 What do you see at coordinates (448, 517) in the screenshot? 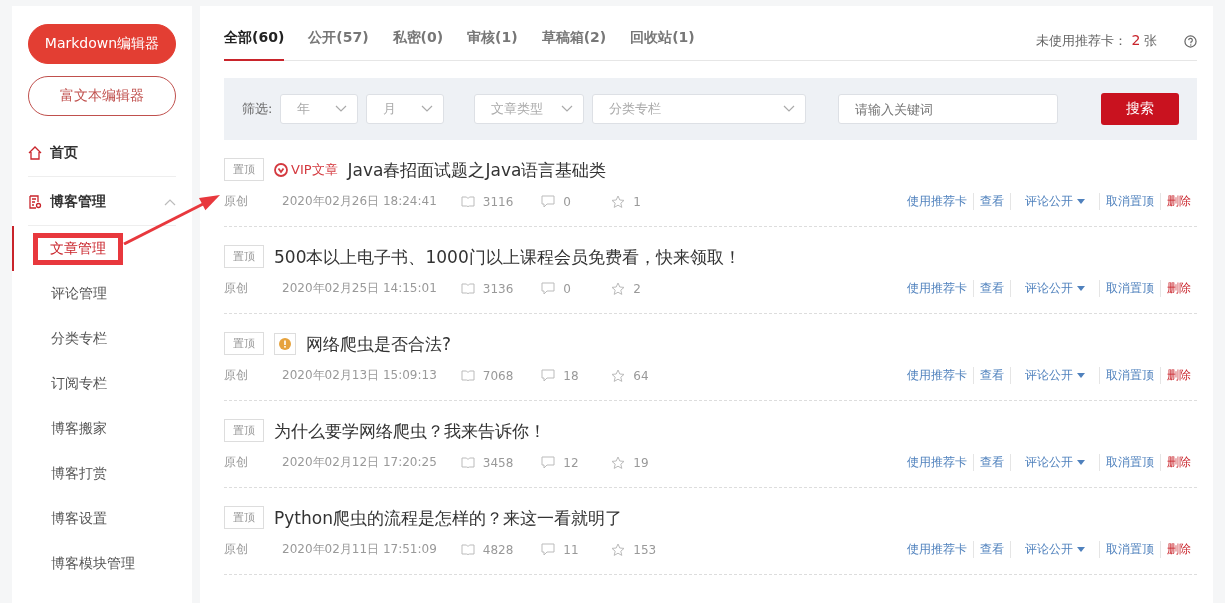
I see `article-title: Python爬虫的流程是怎样的？来这一看就明了` at bounding box center [448, 517].